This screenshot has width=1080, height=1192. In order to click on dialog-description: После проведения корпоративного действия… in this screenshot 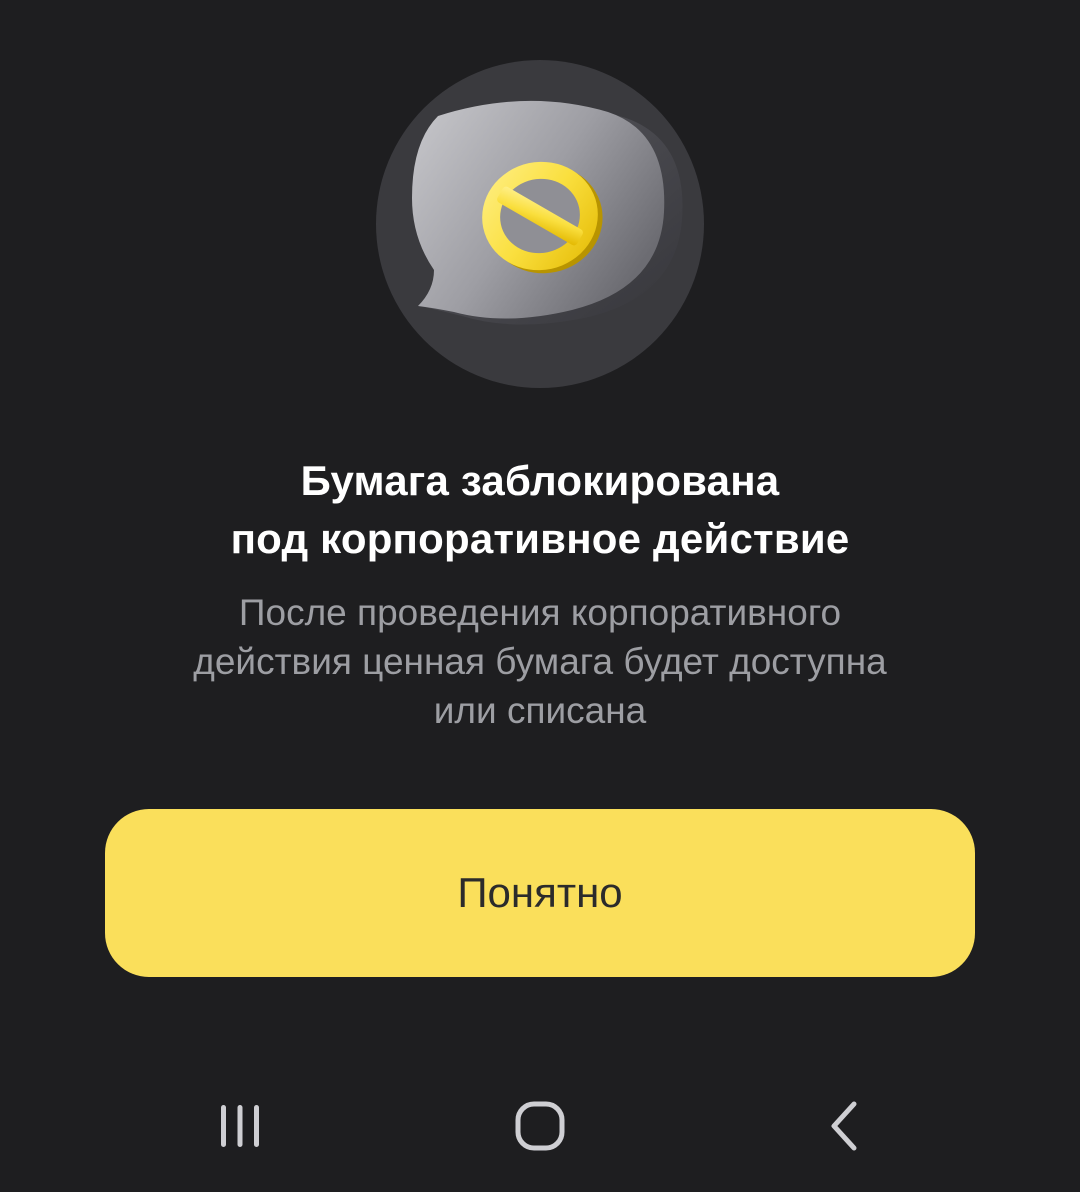, I will do `click(540, 661)`.